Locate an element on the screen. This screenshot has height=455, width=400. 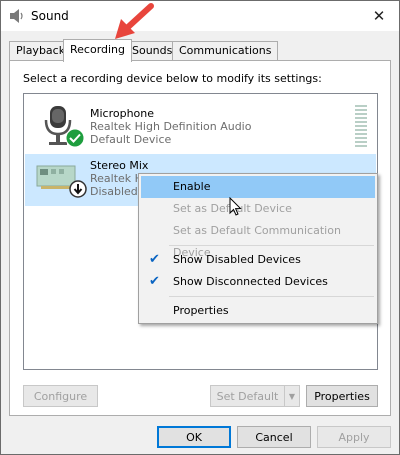
menu-item-label: Show Disabled Devices is located at coordinates (237, 259).